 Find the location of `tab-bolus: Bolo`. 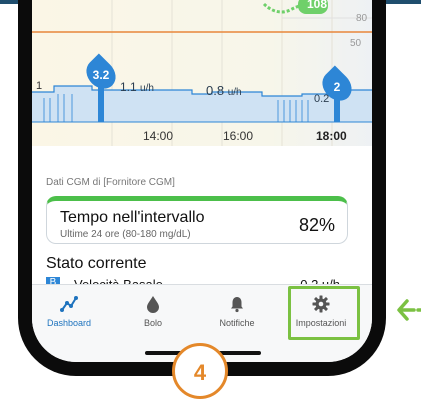

tab-bolus: Bolo is located at coordinates (153, 312).